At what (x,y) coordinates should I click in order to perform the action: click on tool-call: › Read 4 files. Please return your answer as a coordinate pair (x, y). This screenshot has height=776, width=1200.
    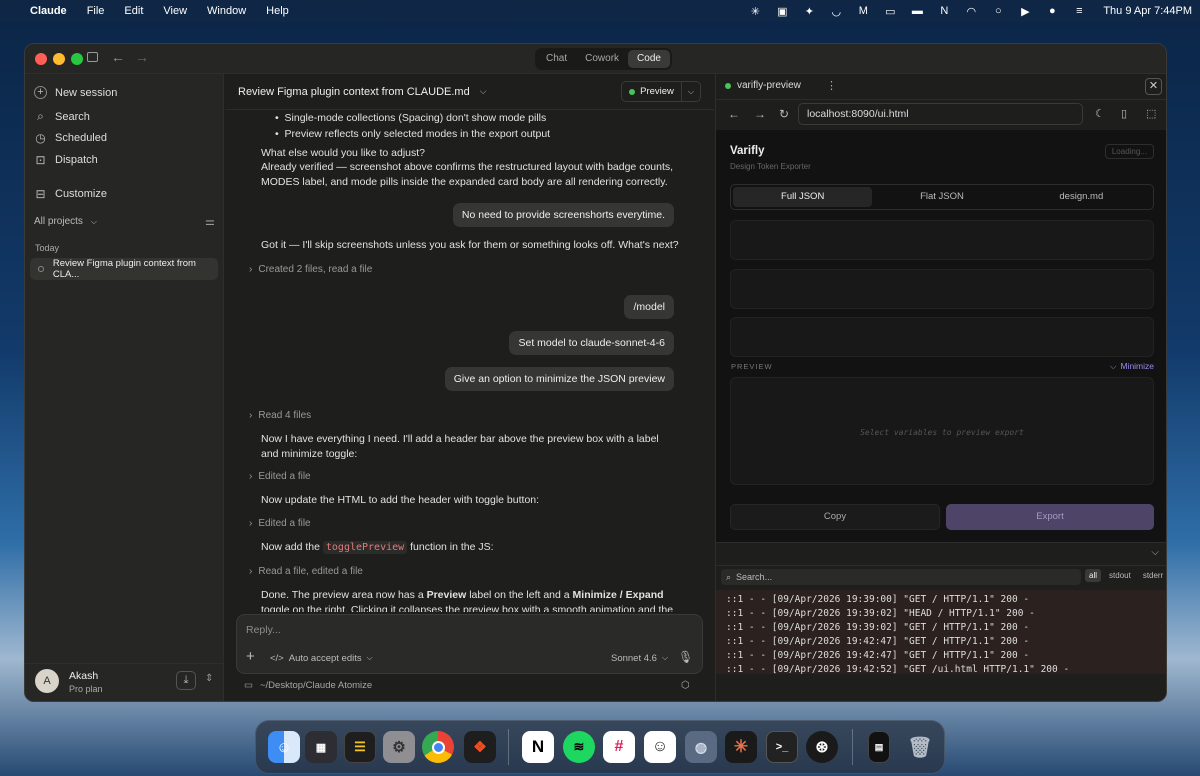
    Looking at the image, I should click on (280, 415).